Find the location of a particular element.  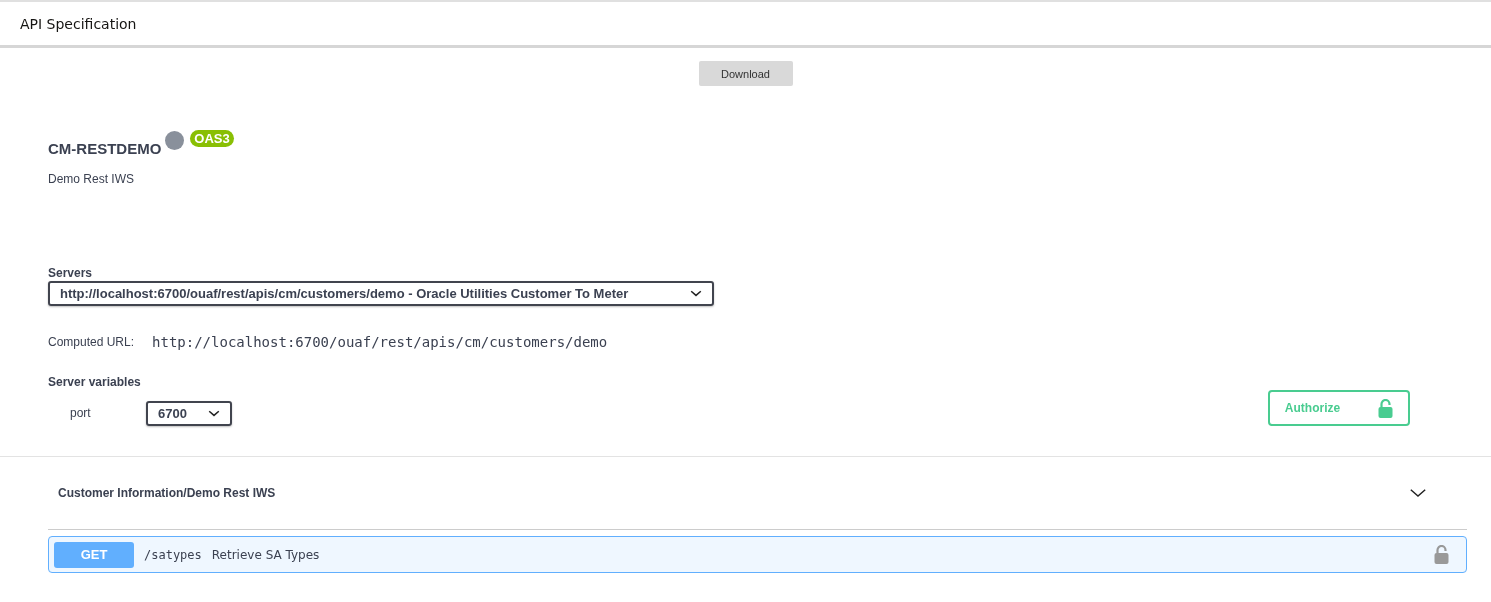

operation-path: /satypes is located at coordinates (173, 554).